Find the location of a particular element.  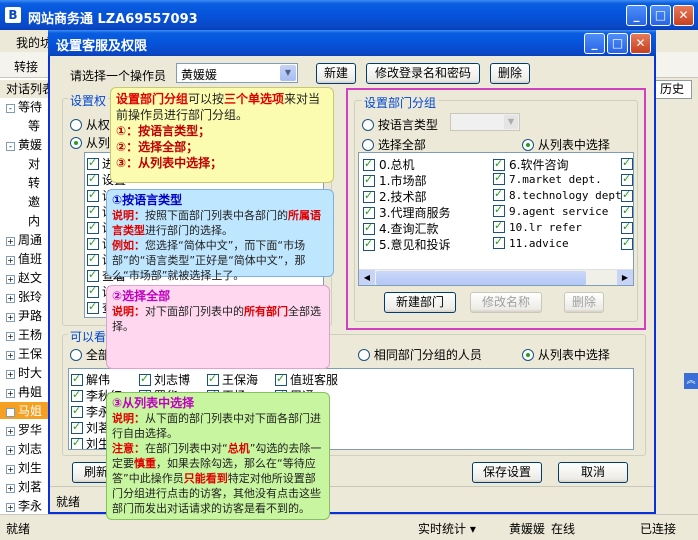

right-scroll-chevron: ︽ is located at coordinates (691, 381).